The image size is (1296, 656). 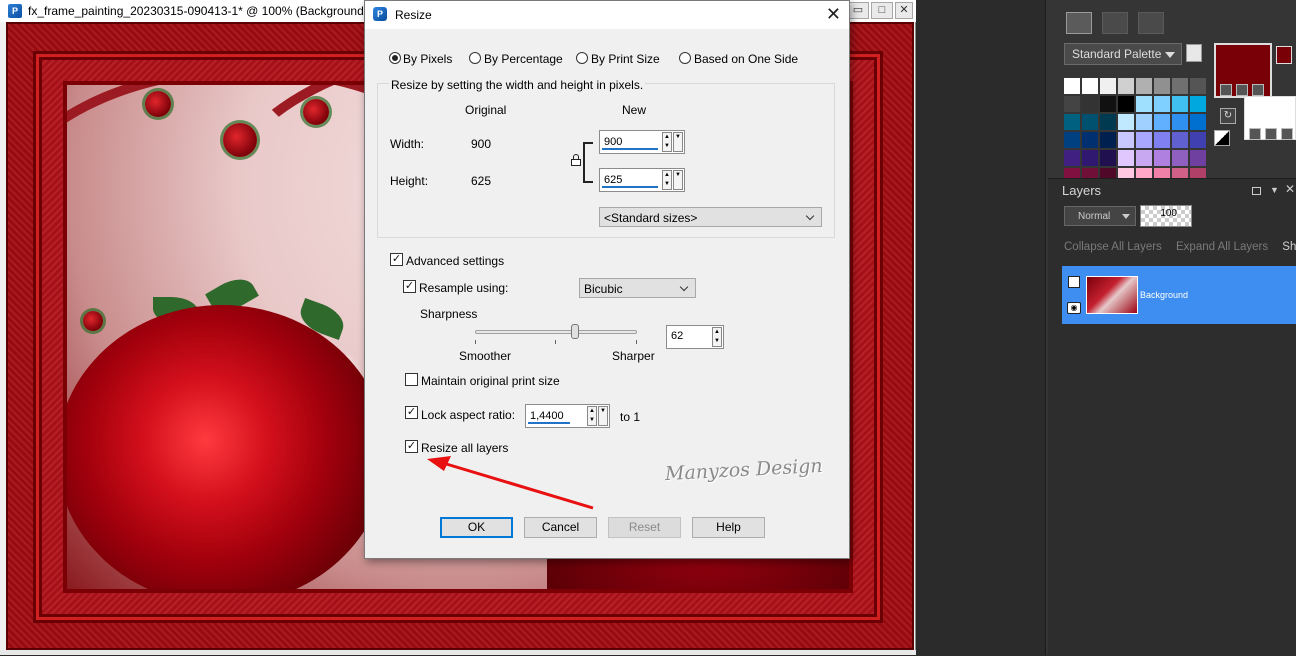 I want to click on maintain-print-size-checkbox, so click(x=411, y=379).